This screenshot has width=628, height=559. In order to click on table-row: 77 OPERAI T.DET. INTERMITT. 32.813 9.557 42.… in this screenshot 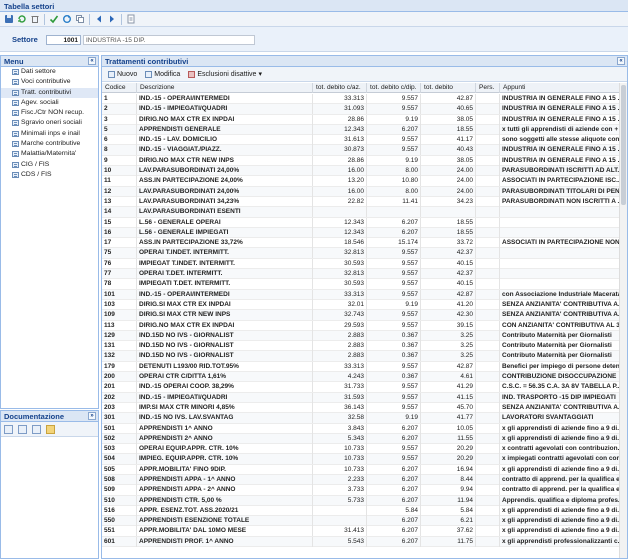, I will do `click(364, 274)`.